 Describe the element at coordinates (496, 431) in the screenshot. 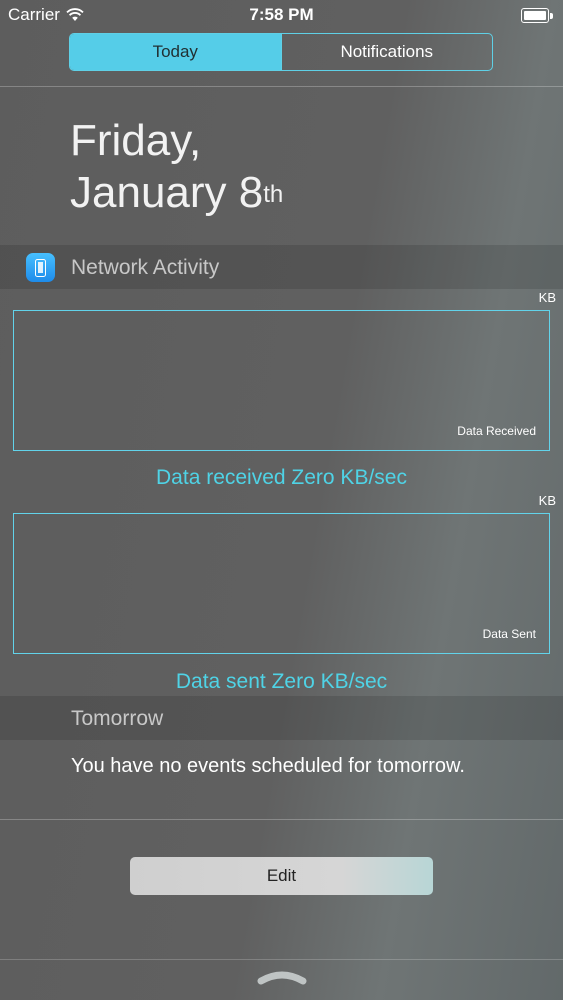

I see `data-received-caption: Data Received` at that location.